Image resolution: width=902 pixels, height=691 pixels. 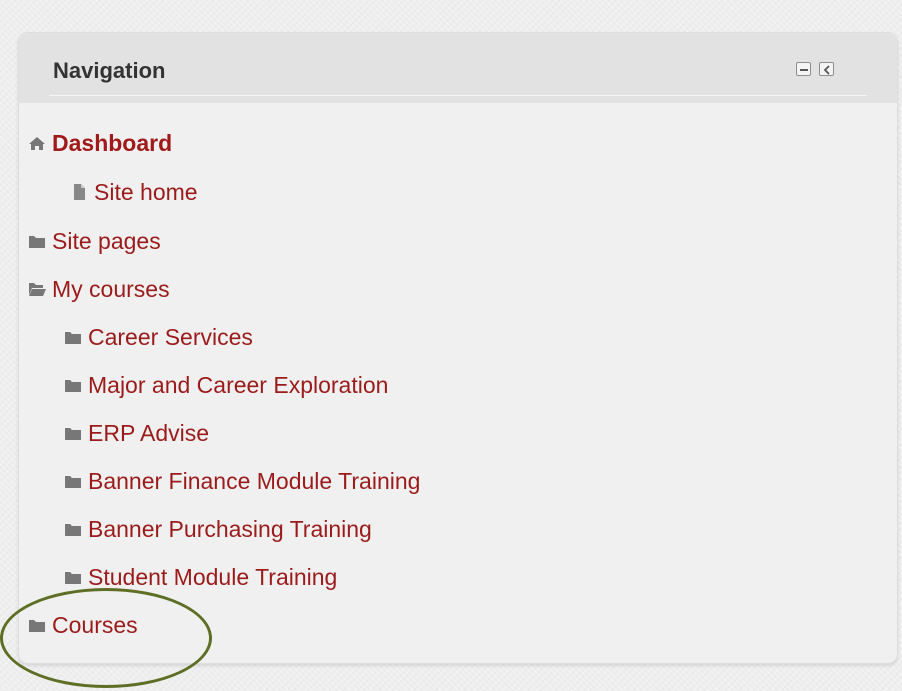 I want to click on nav-item-dashboard: Dashboard, so click(x=100, y=143).